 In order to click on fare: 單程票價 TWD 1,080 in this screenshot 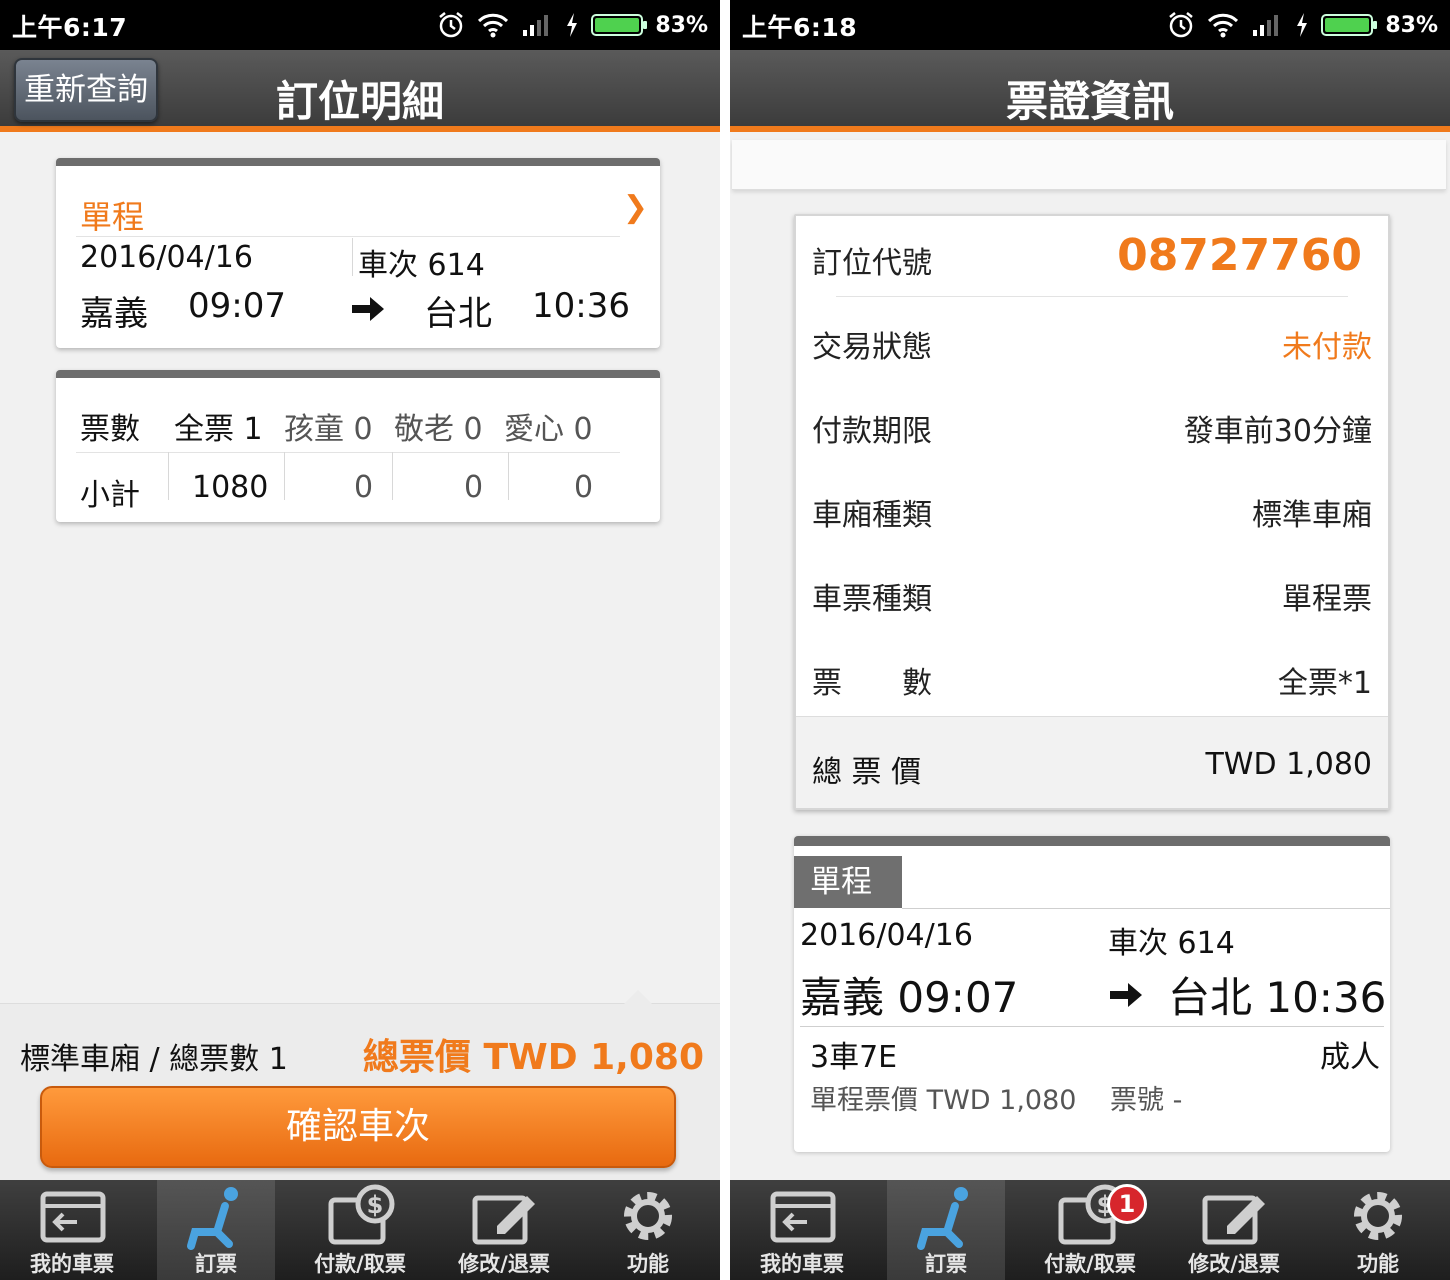, I will do `click(943, 1100)`.